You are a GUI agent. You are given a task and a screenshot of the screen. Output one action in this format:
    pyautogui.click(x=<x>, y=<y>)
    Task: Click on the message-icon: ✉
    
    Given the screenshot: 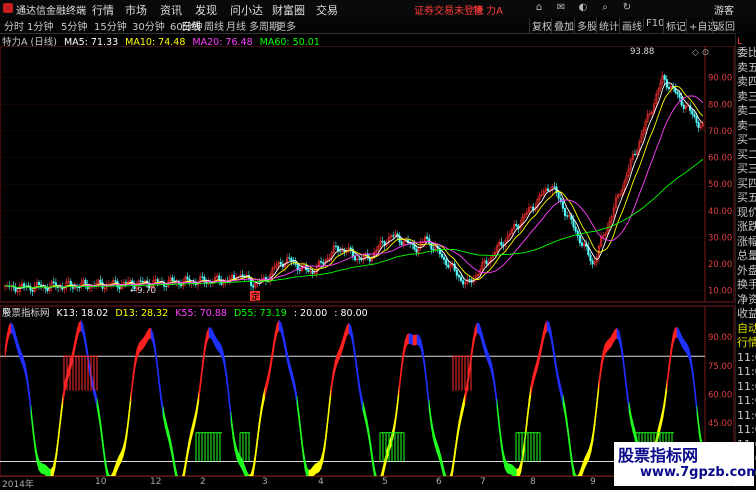 What is the action you would take?
    pyautogui.click(x=561, y=8)
    